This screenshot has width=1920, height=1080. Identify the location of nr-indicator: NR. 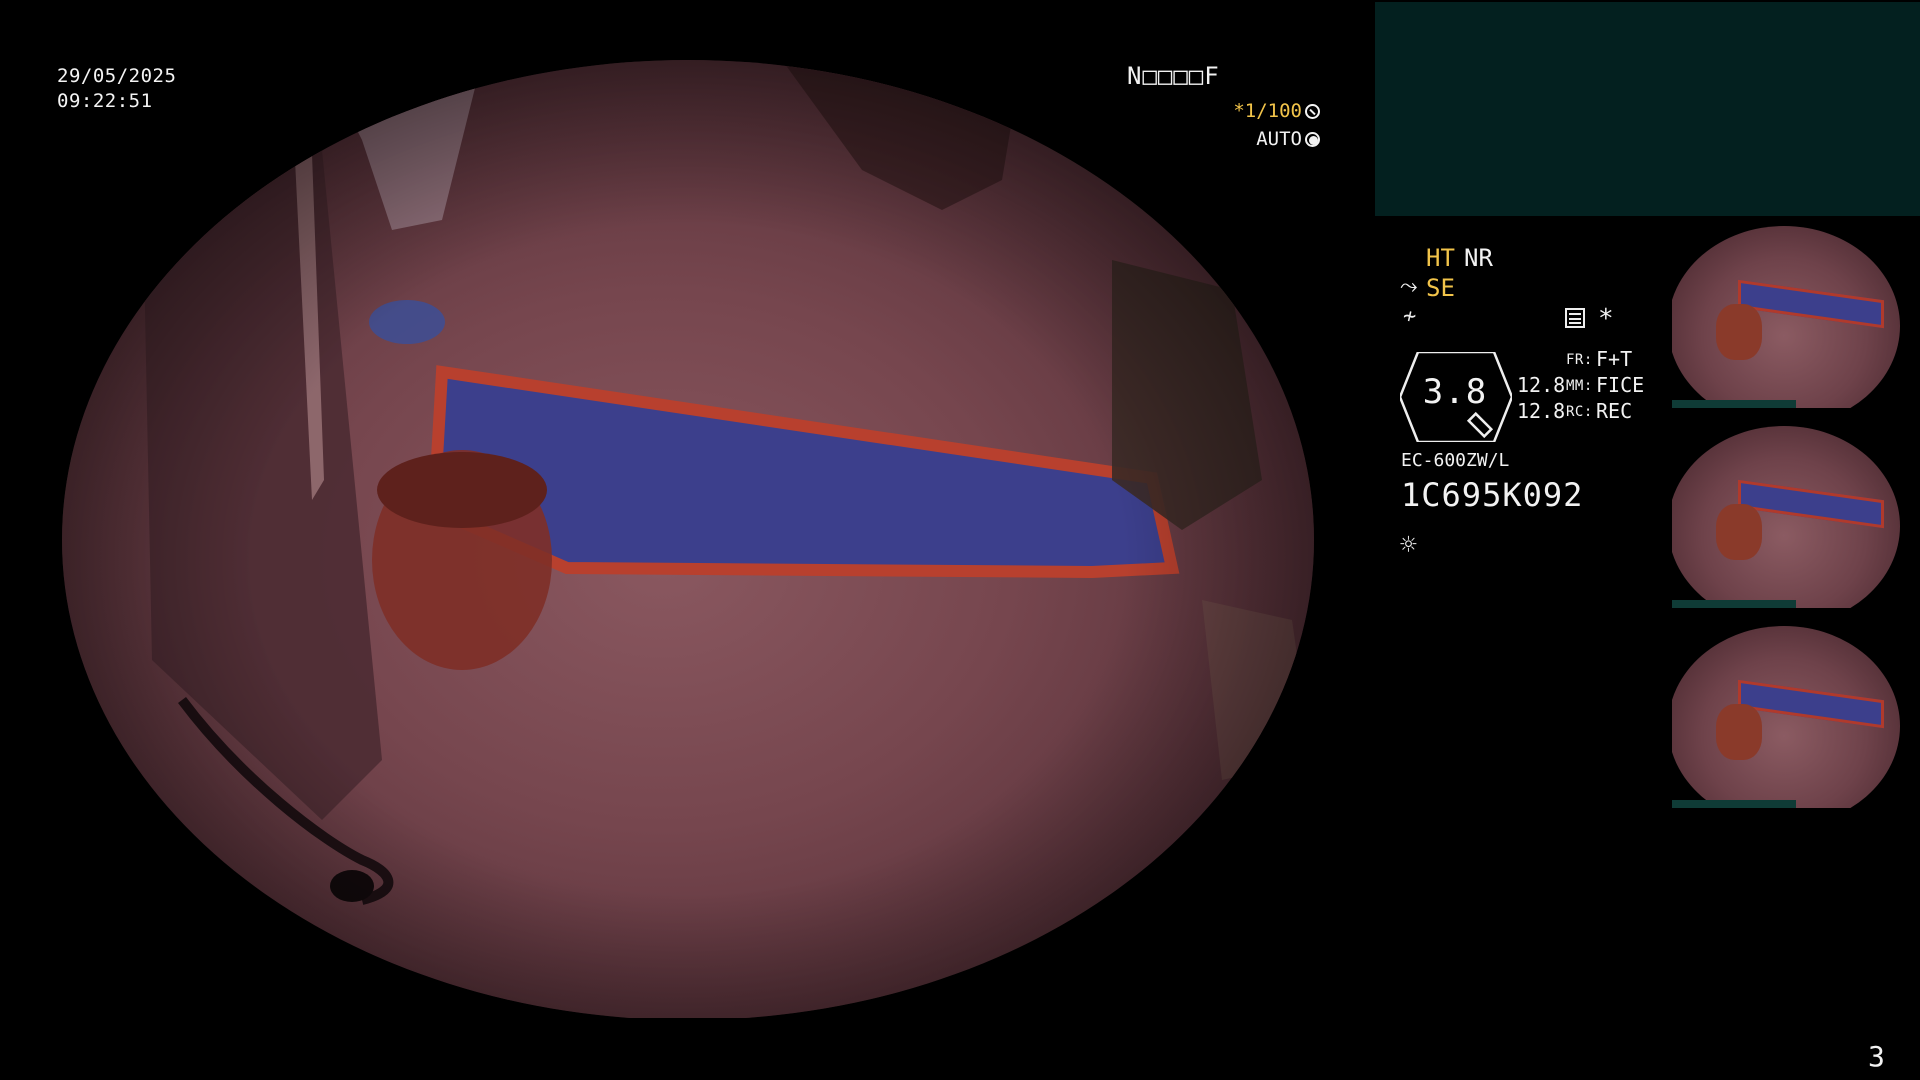
(1478, 258).